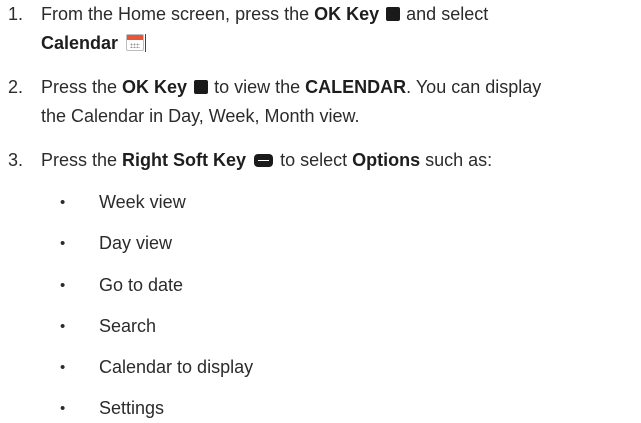 This screenshot has height=423, width=641. I want to click on list-item: • Search, so click(320, 326).